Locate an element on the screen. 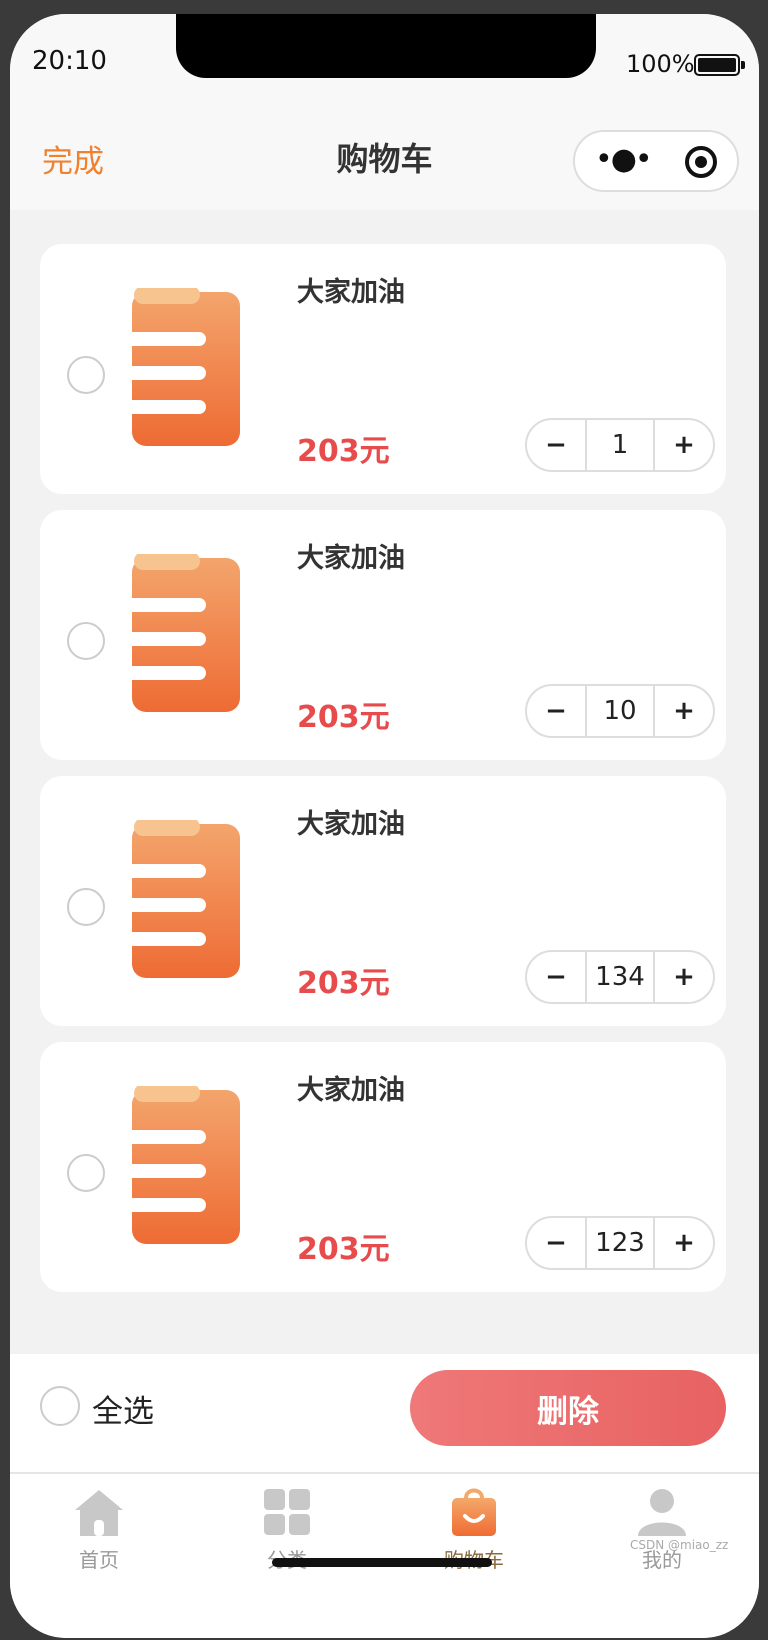 Image resolution: width=768 pixels, height=1640 pixels. quantity-stepper: − 123 + is located at coordinates (620, 1243).